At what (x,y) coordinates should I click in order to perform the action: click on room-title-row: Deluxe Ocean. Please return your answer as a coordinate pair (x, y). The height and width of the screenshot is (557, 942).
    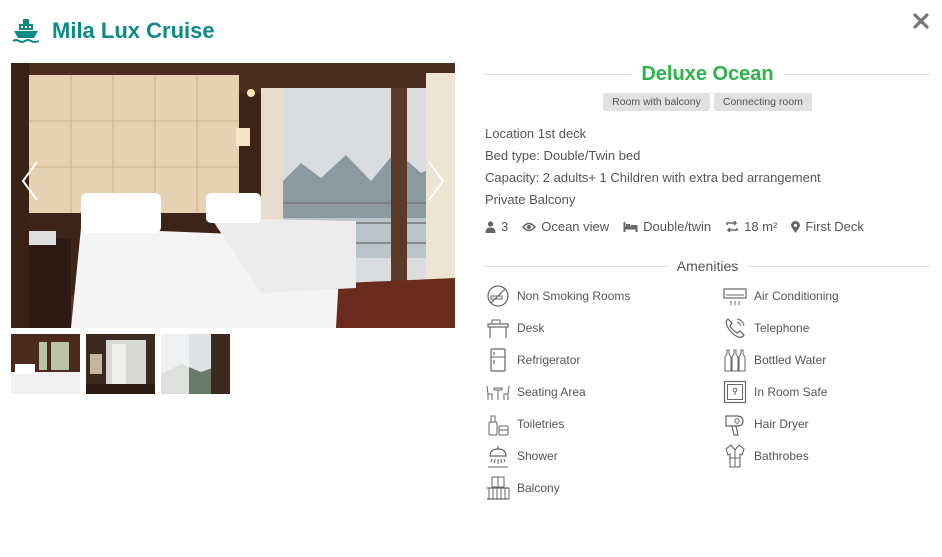
    Looking at the image, I should click on (708, 74).